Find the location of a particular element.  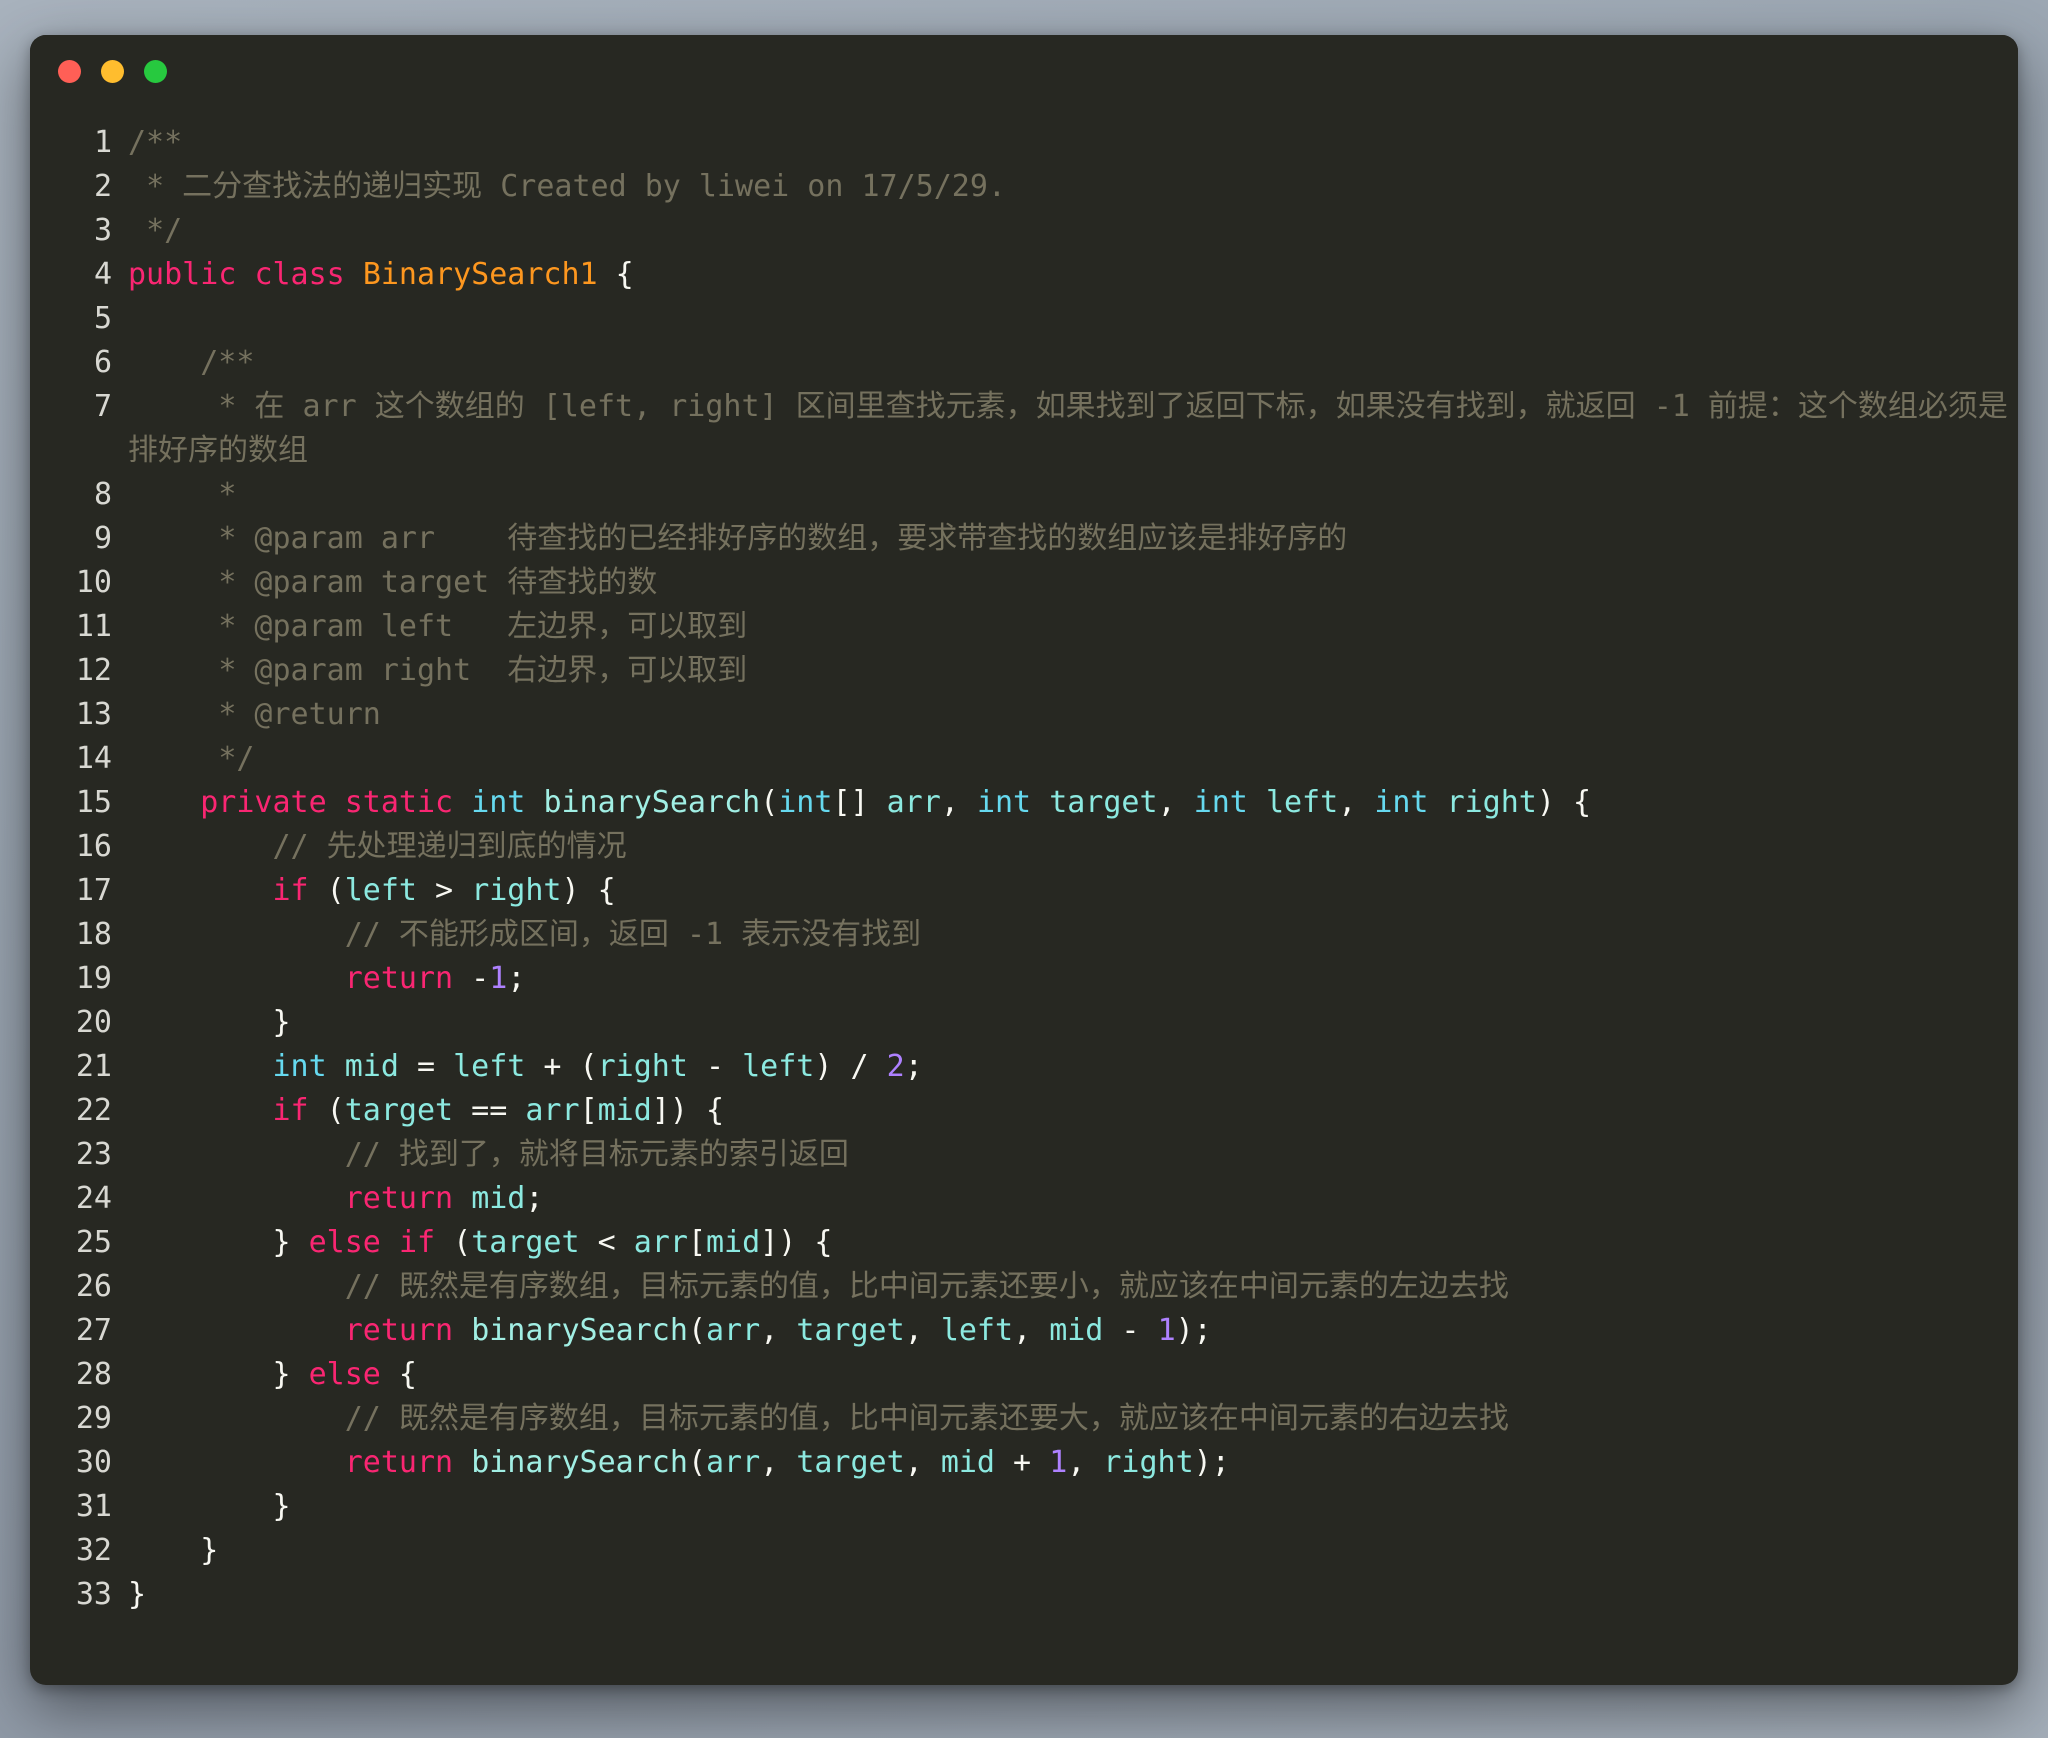

code-line: 6 /** is located at coordinates (1024, 363).